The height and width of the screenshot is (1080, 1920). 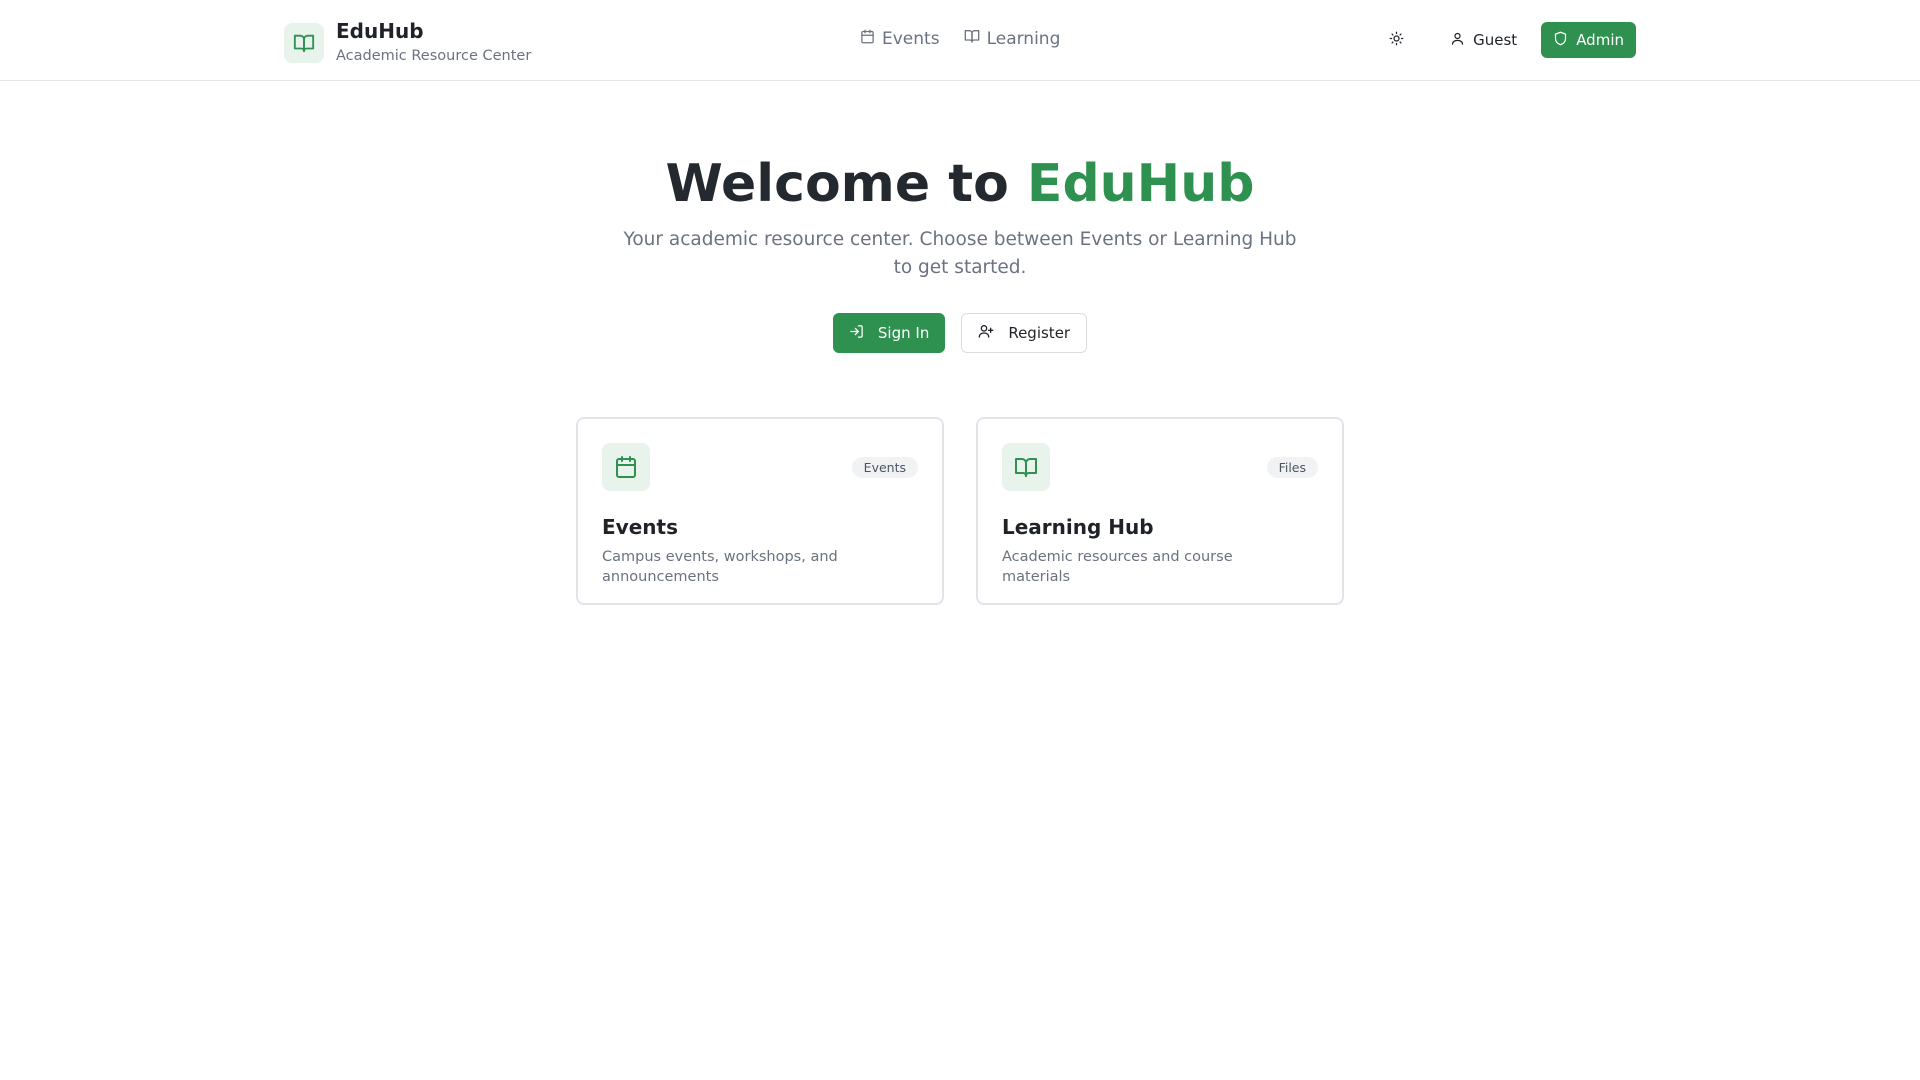 What do you see at coordinates (1078, 527) in the screenshot?
I see `card-title: Learning Hub` at bounding box center [1078, 527].